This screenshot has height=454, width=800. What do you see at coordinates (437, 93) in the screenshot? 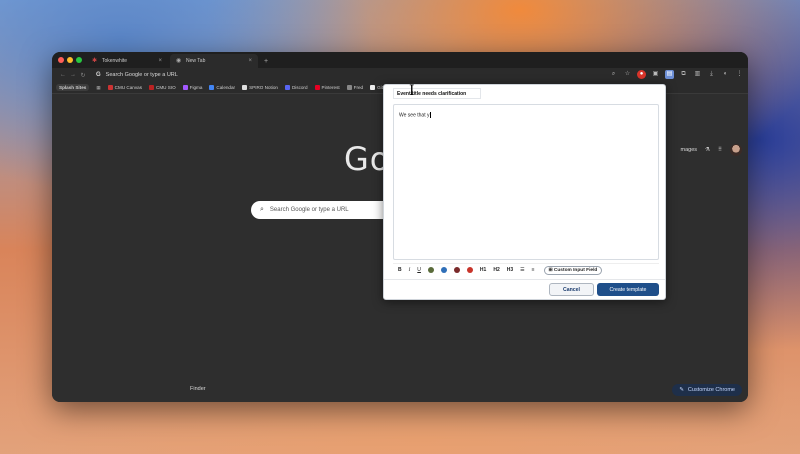
I see `event-title-field: Event title needs clarification` at bounding box center [437, 93].